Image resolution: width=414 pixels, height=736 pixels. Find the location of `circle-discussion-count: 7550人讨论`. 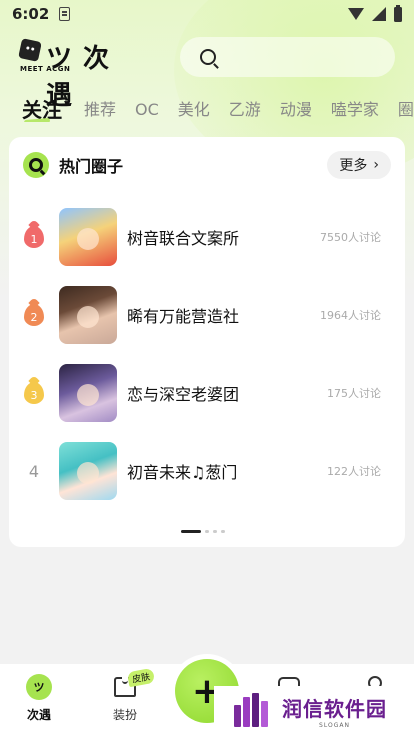

circle-discussion-count: 7550人讨论 is located at coordinates (350, 237).